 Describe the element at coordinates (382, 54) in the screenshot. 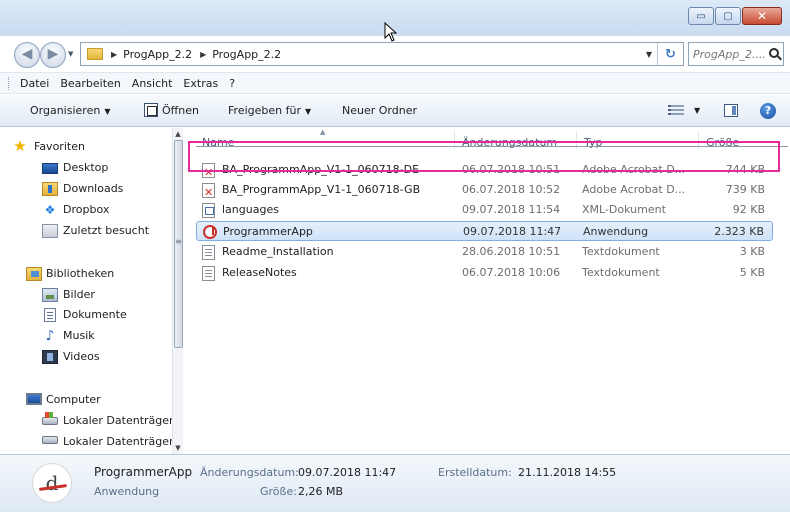

I see `address-bar: ▶ ProgApp_2.2 ▶ ProgApp_2.2 ▼ ↻` at that location.